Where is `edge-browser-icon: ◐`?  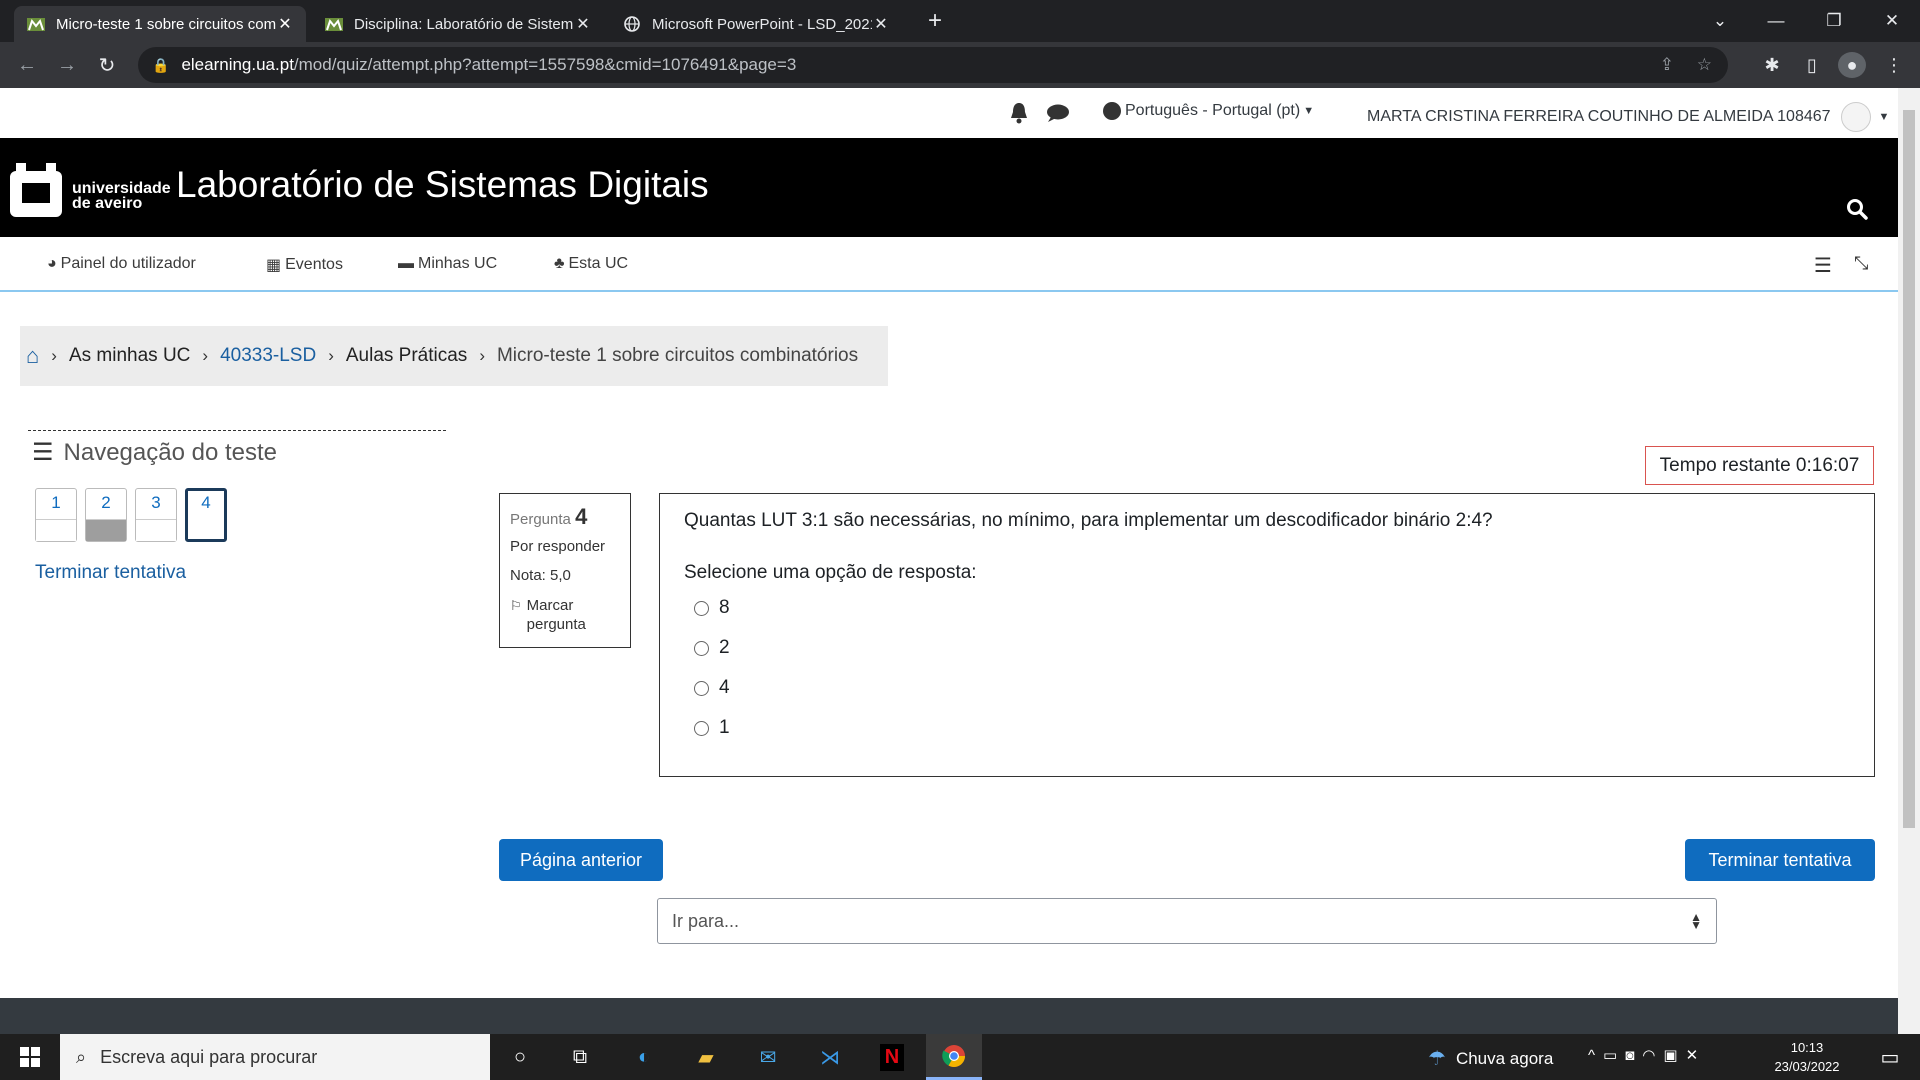 edge-browser-icon: ◐ is located at coordinates (644, 1057).